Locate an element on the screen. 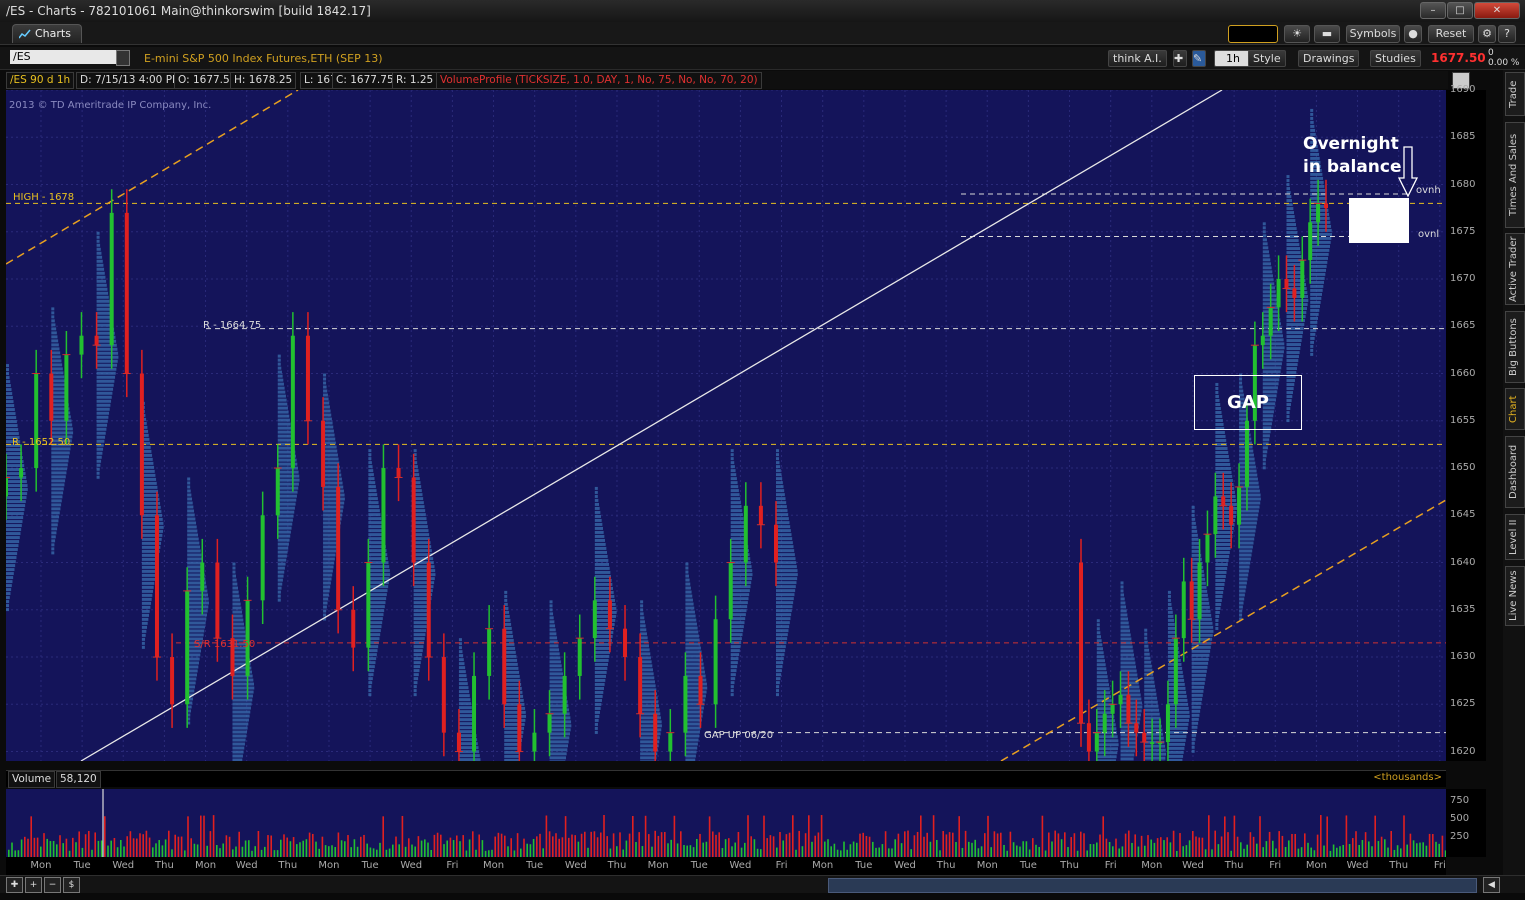  day-label: Thu is located at coordinates (288, 865).